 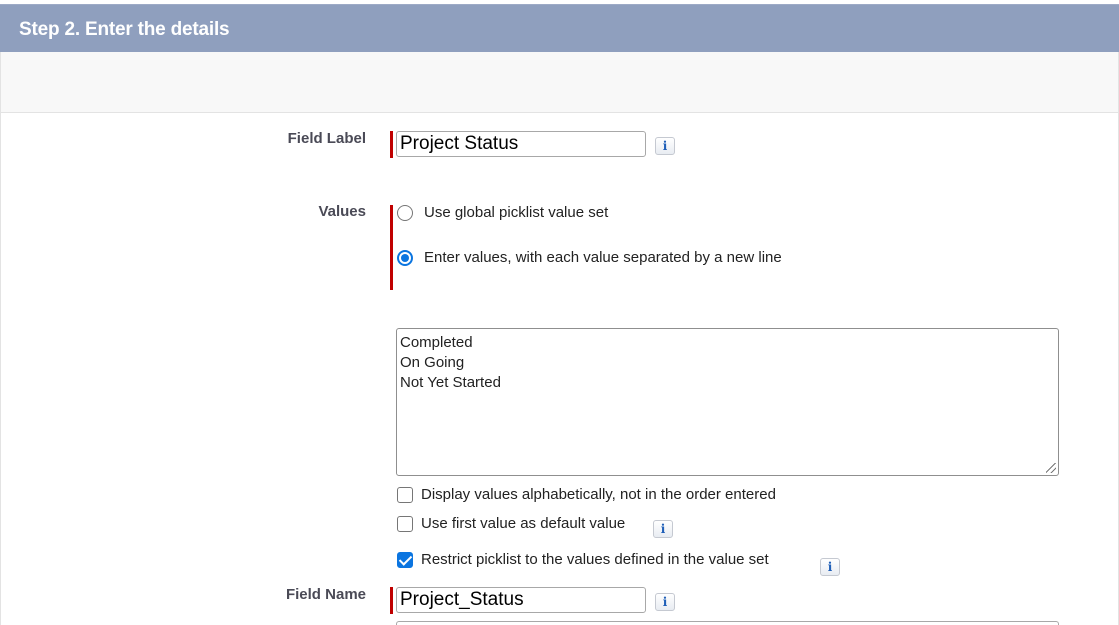 What do you see at coordinates (0, 338) in the screenshot?
I see `frame-left-border` at bounding box center [0, 338].